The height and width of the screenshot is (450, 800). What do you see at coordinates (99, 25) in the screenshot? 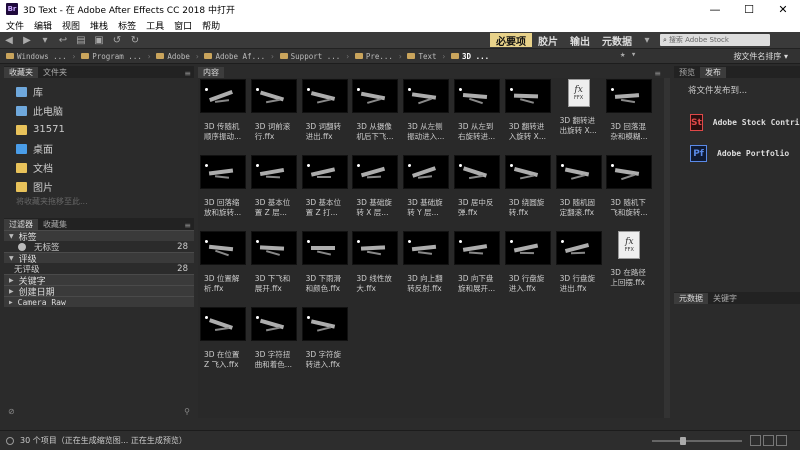
I see `menu-stacks: 堆栈` at bounding box center [99, 25].